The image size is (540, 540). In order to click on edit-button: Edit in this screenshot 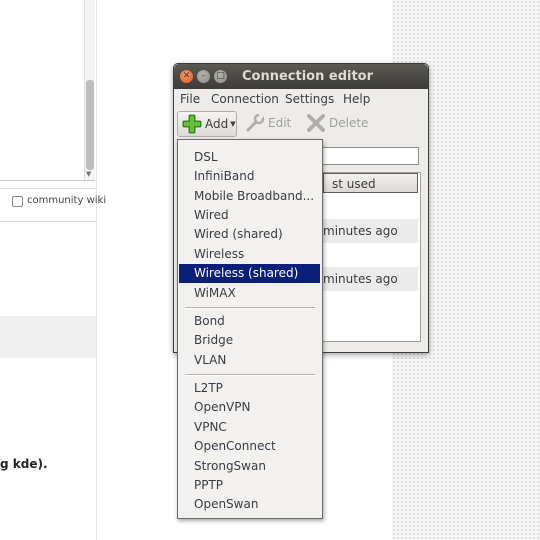, I will do `click(266, 123)`.